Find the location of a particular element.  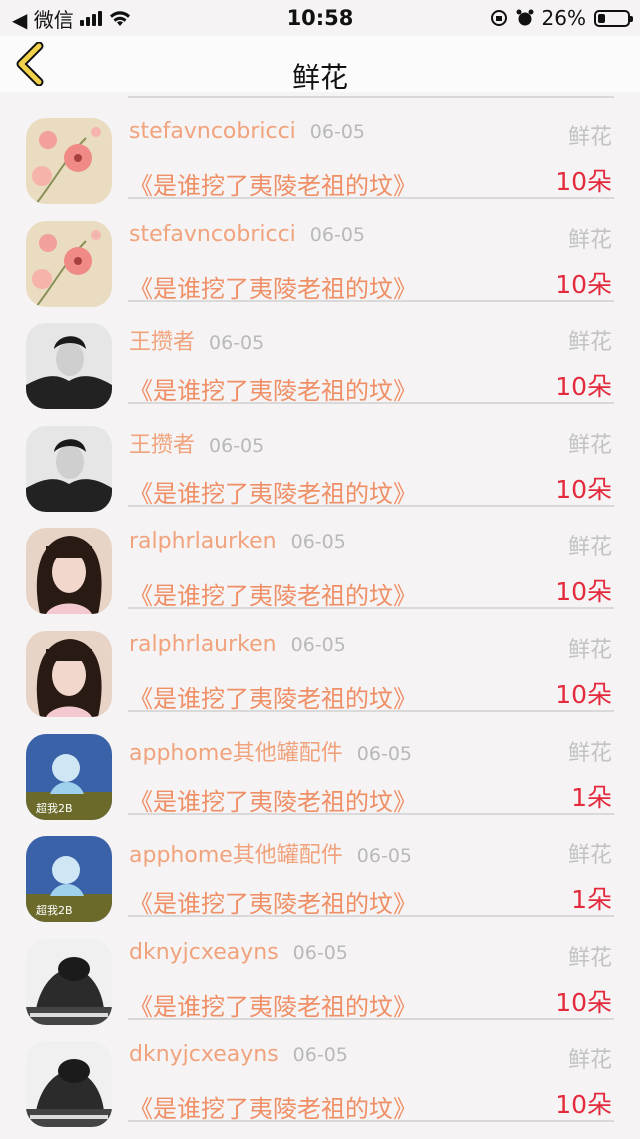

navigation-bar: 鲜花 is located at coordinates (320, 65).